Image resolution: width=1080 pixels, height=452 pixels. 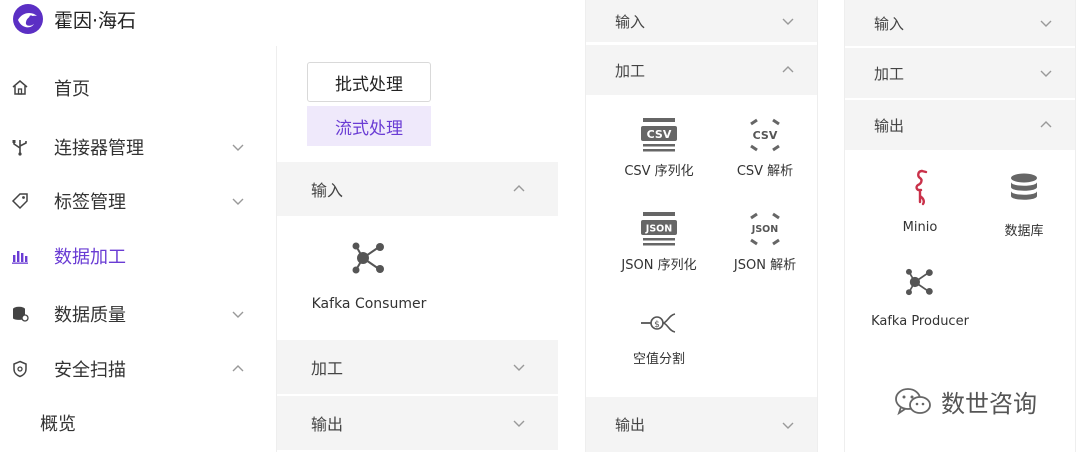 I want to click on brand: 霍因·海石, so click(x=74, y=19).